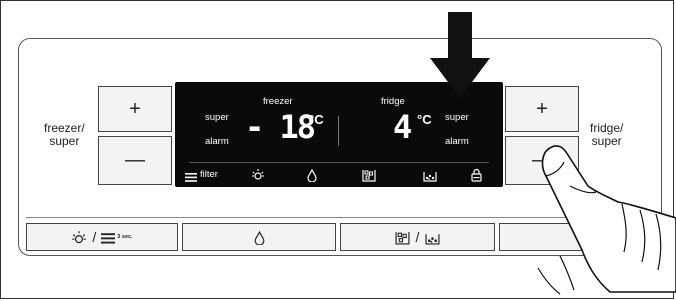 Image resolution: width=676 pixels, height=301 pixels. I want to click on freezer-alarm-indicator: alarm, so click(217, 141).